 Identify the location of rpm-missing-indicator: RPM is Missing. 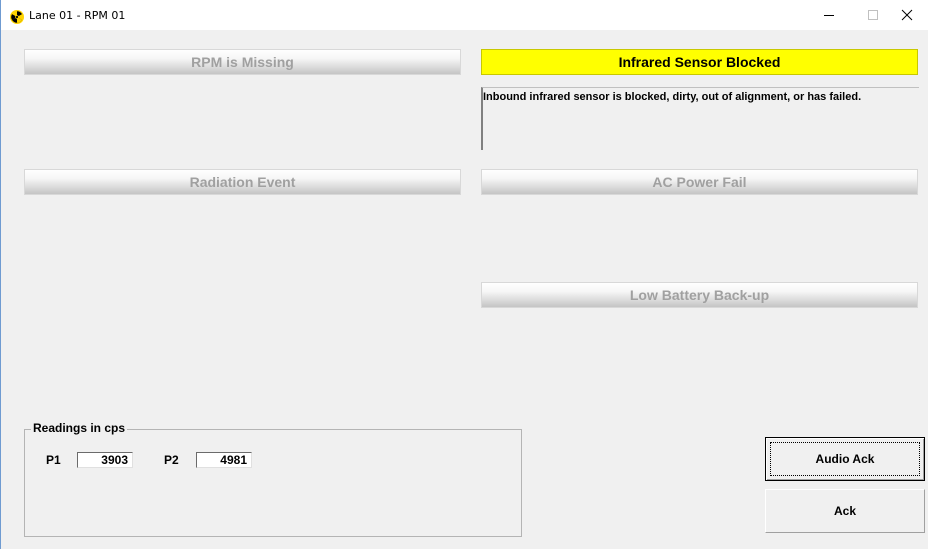
(242, 62).